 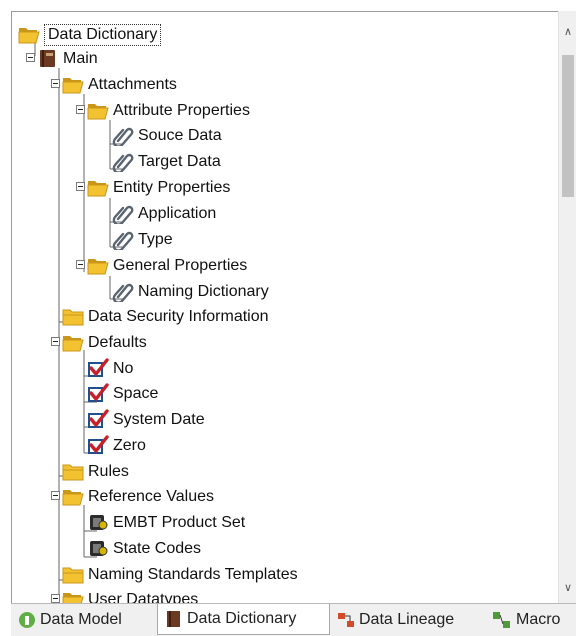 I want to click on tree-node: General Properties, so click(x=285, y=266).